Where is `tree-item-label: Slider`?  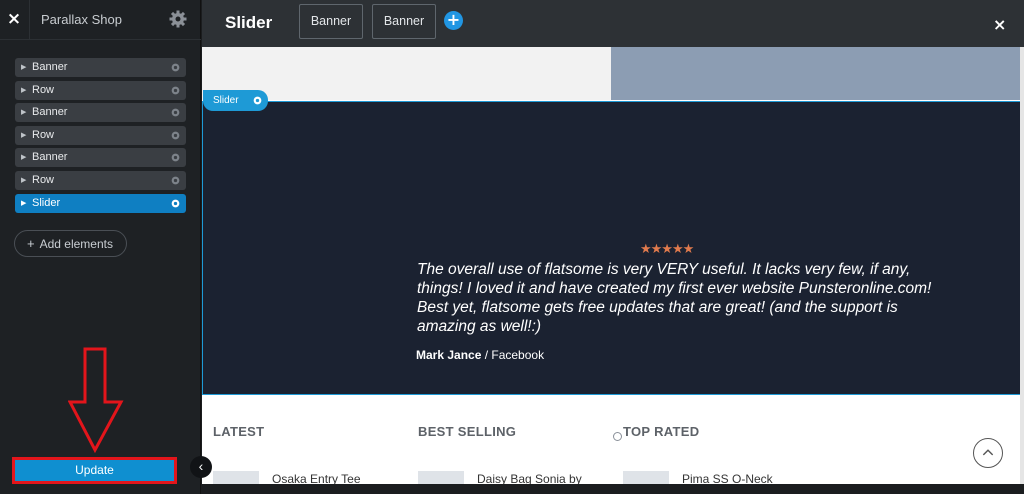
tree-item-label: Slider is located at coordinates (46, 202).